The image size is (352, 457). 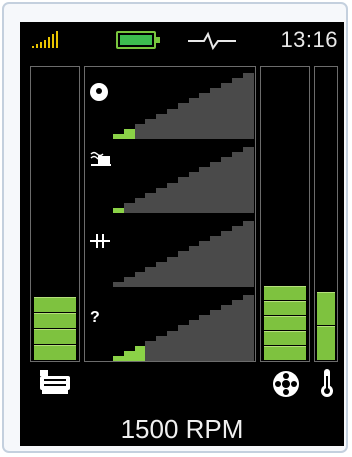 I want to click on signal-strength-icon, so click(x=47, y=39).